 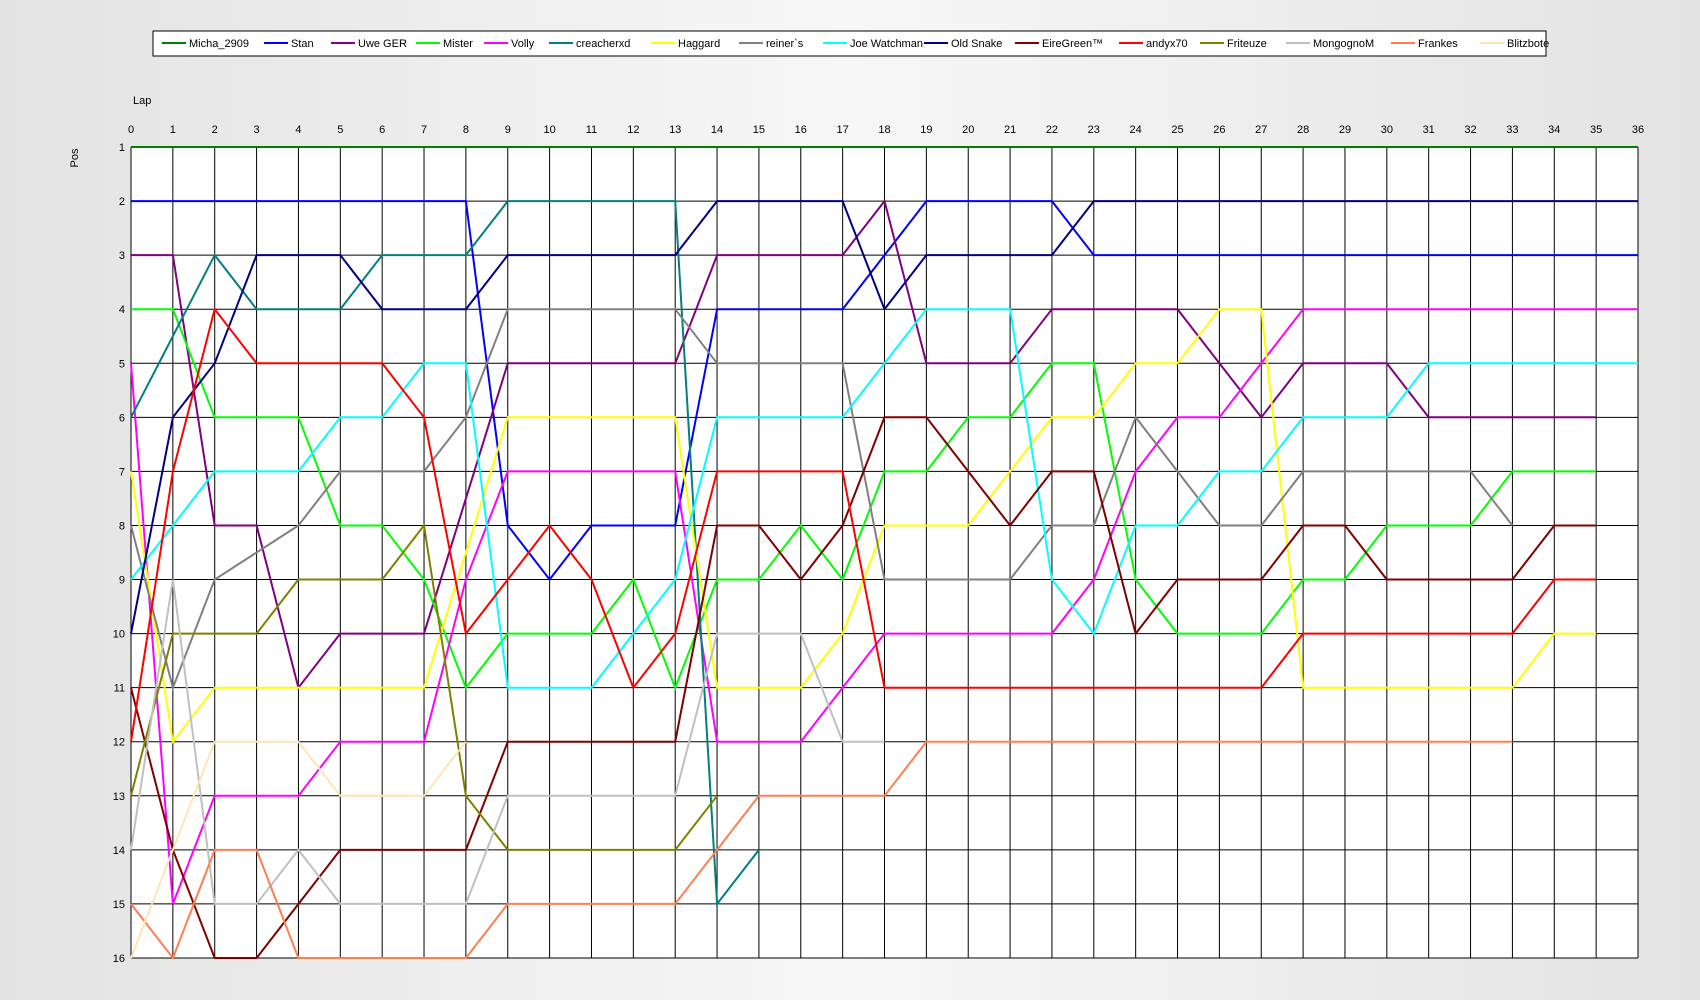 I want to click on x-tick-label: 32, so click(x=1470, y=130).